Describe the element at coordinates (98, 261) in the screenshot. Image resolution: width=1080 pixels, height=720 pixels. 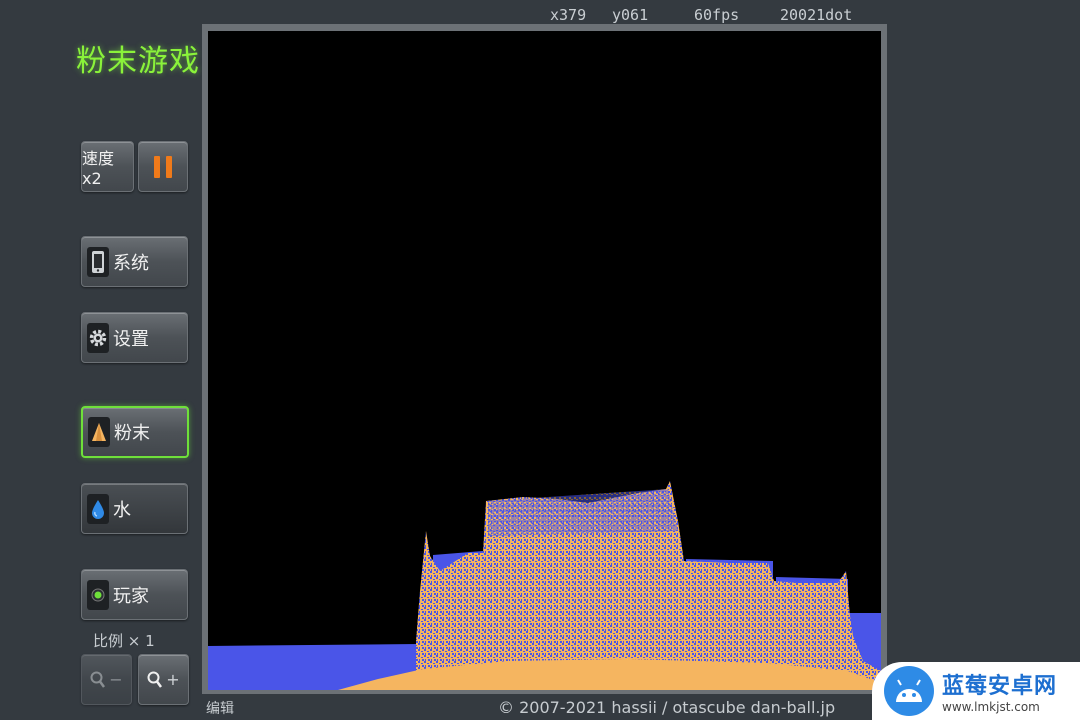
I see `phone-icon` at that location.